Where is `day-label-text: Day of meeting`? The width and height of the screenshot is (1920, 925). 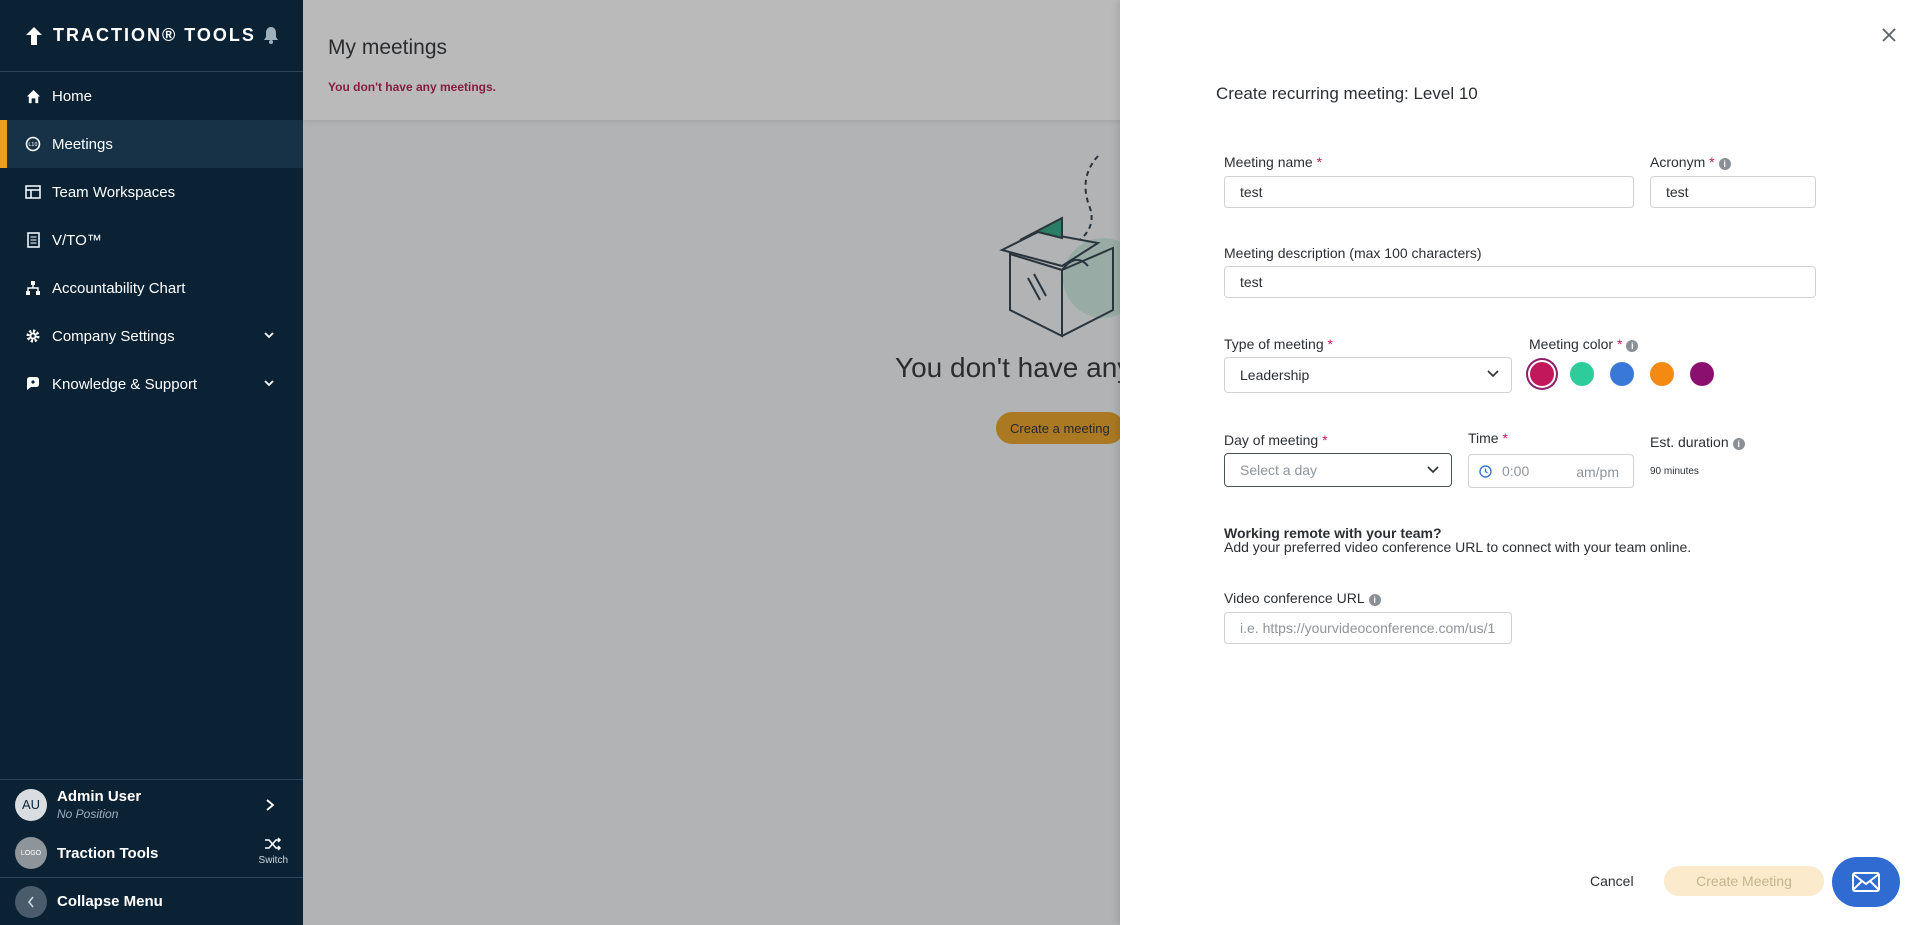
day-label-text: Day of meeting is located at coordinates (1271, 440).